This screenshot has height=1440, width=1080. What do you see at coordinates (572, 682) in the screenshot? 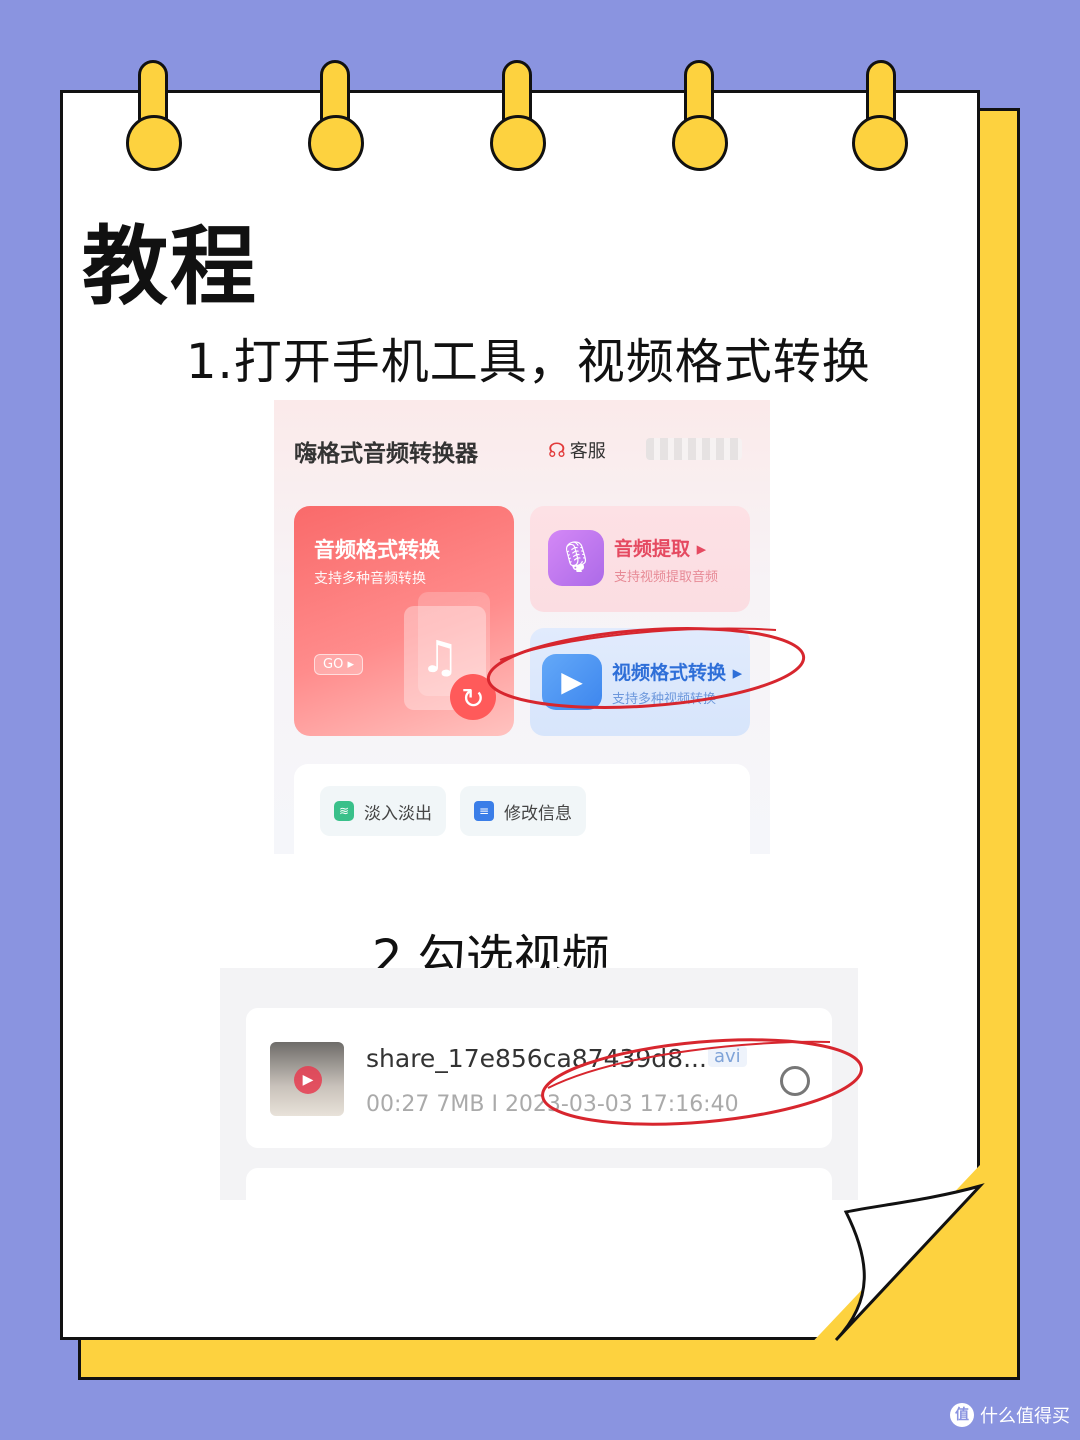
I see `video-camera-icon: ▶` at bounding box center [572, 682].